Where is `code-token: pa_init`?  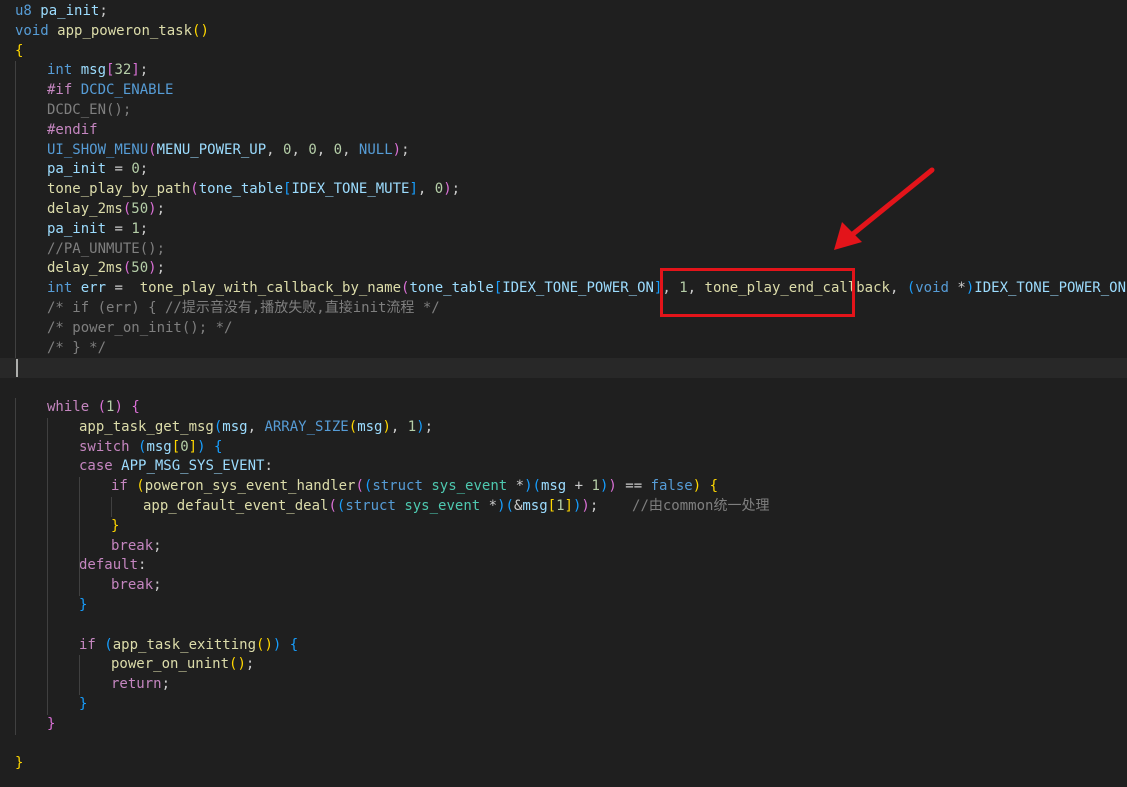 code-token: pa_init is located at coordinates (77, 228).